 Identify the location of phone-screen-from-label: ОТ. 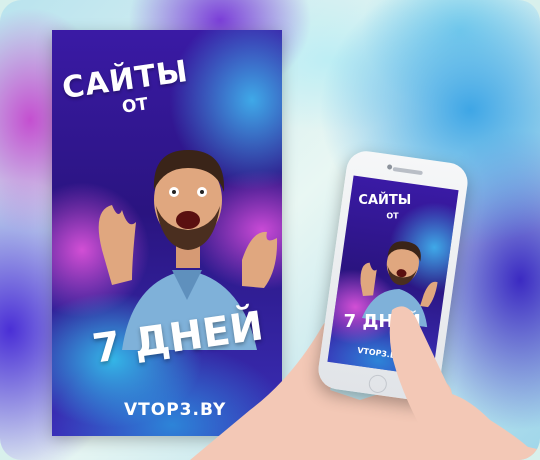
(392, 216).